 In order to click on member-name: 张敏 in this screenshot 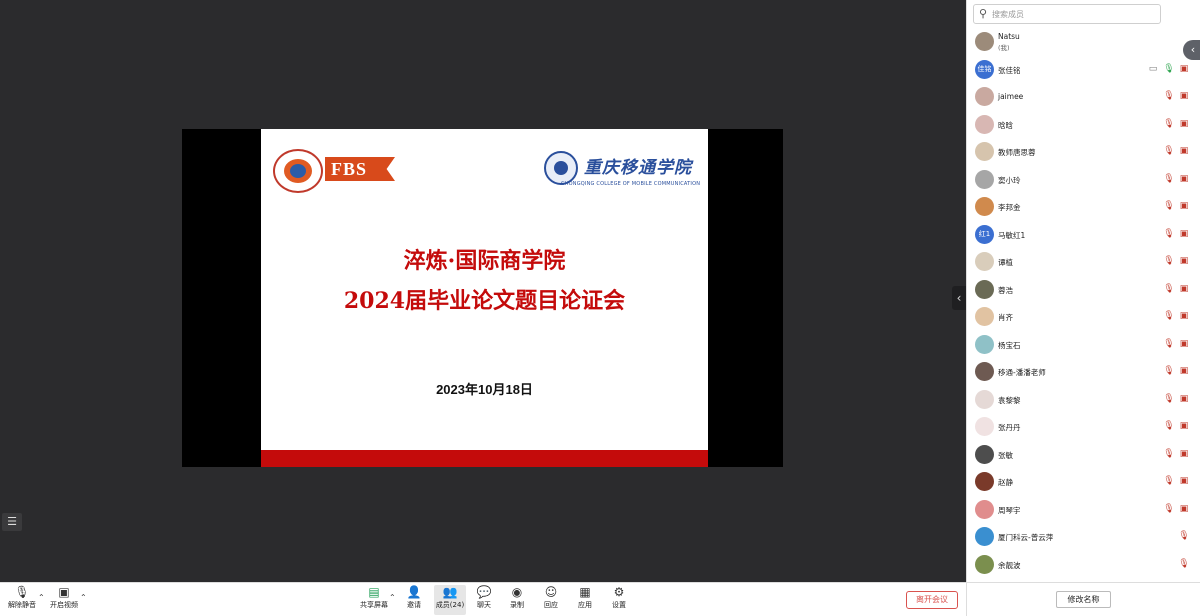, I will do `click(1005, 455)`.